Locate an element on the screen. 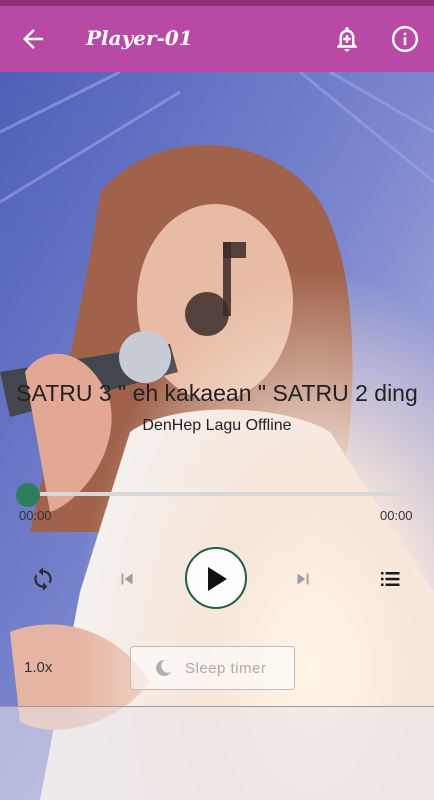 The height and width of the screenshot is (800, 434). song-artist: DenHep Lagu Offline is located at coordinates (217, 425).